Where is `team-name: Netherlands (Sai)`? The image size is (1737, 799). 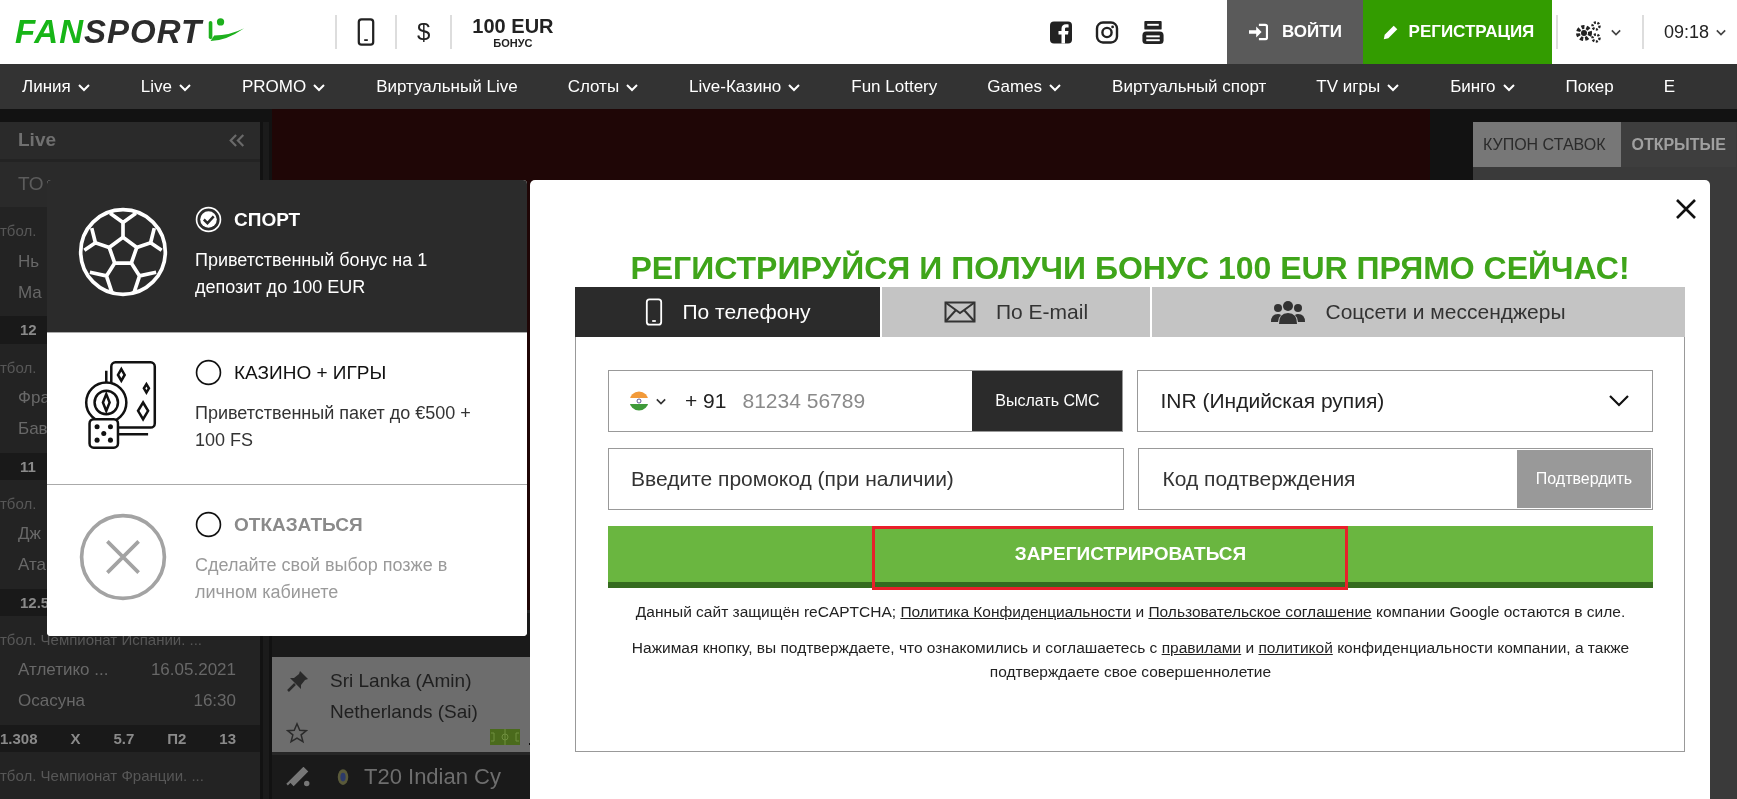
team-name: Netherlands (Sai) is located at coordinates (404, 712).